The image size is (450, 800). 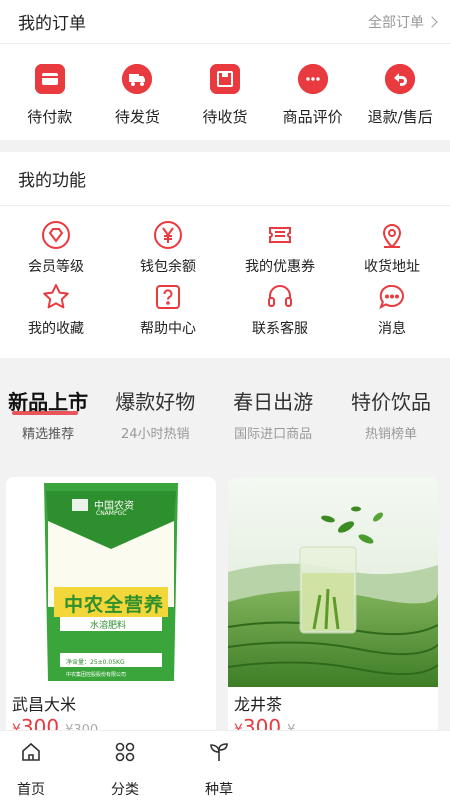 I want to click on func-coupons: 我的优惠券, so click(x=280, y=251).